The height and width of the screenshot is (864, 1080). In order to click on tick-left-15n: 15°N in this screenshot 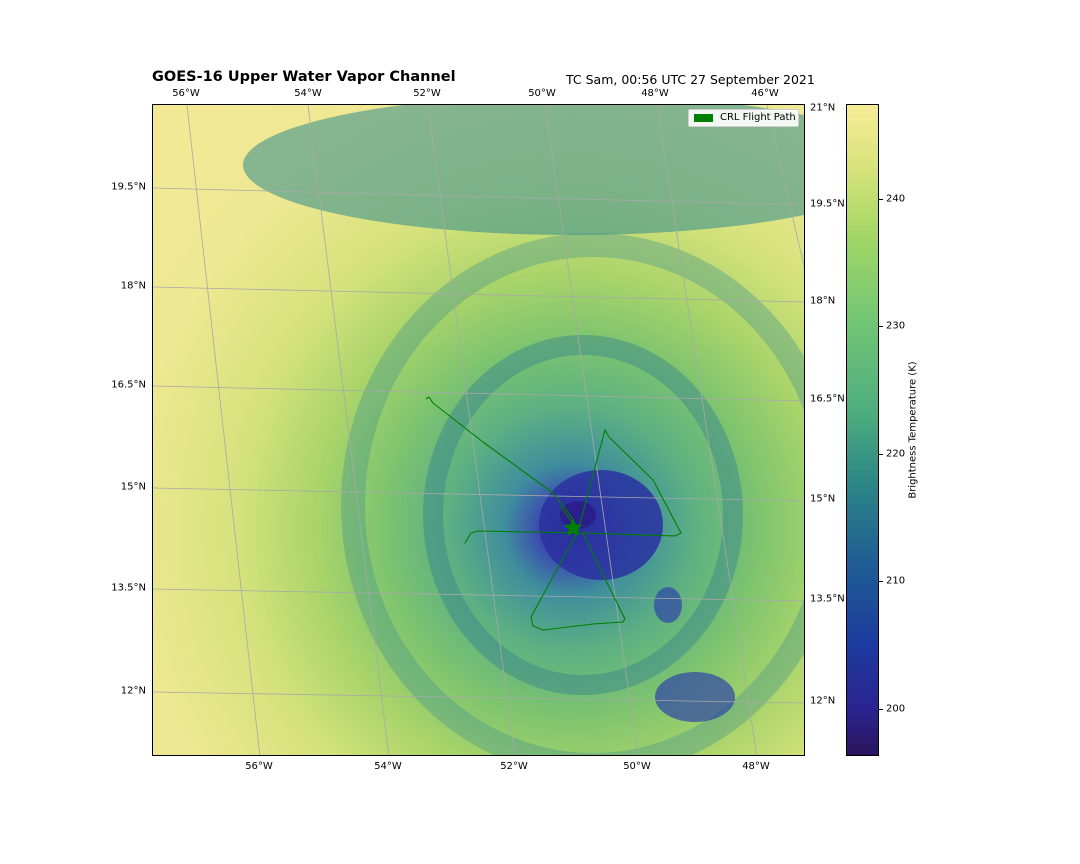, I will do `click(133, 487)`.